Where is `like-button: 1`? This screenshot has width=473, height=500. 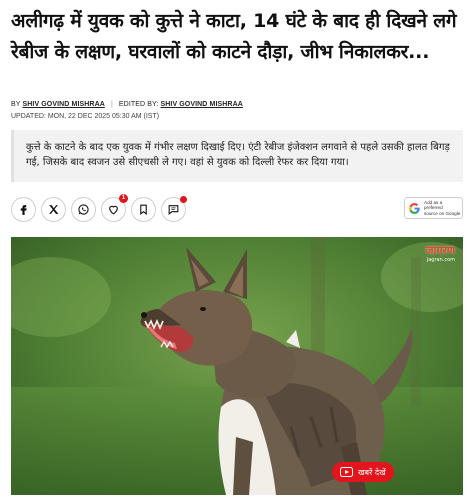
like-button: 1 is located at coordinates (114, 208).